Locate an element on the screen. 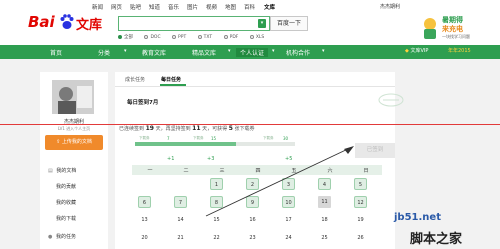 This screenshot has height=249, width=500. nav-premium: 精品文库 is located at coordinates (204, 52).